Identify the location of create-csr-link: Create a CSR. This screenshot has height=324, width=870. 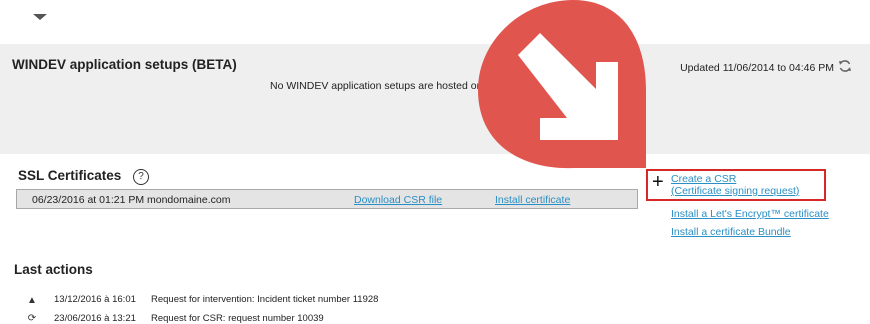
(703, 179).